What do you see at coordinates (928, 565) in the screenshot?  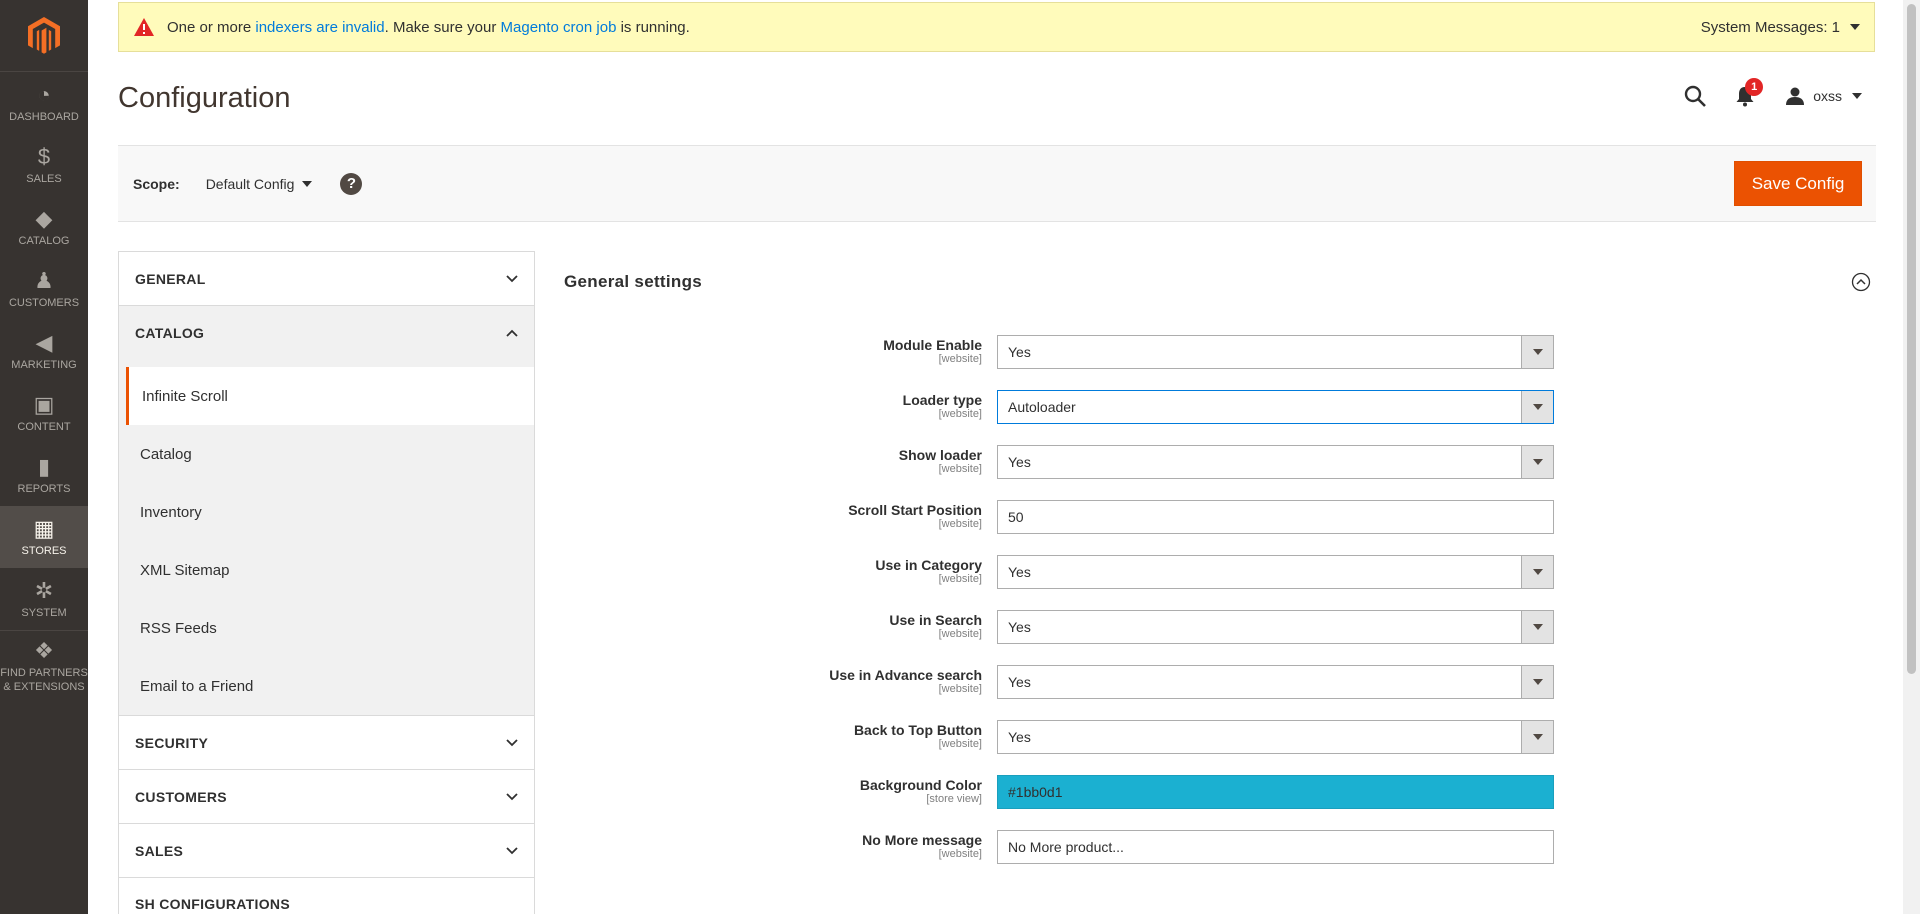 I see `label-text: Use in Category` at bounding box center [928, 565].